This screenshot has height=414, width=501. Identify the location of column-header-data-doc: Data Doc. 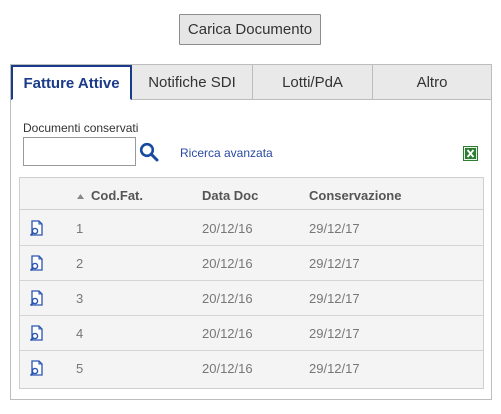
(230, 195).